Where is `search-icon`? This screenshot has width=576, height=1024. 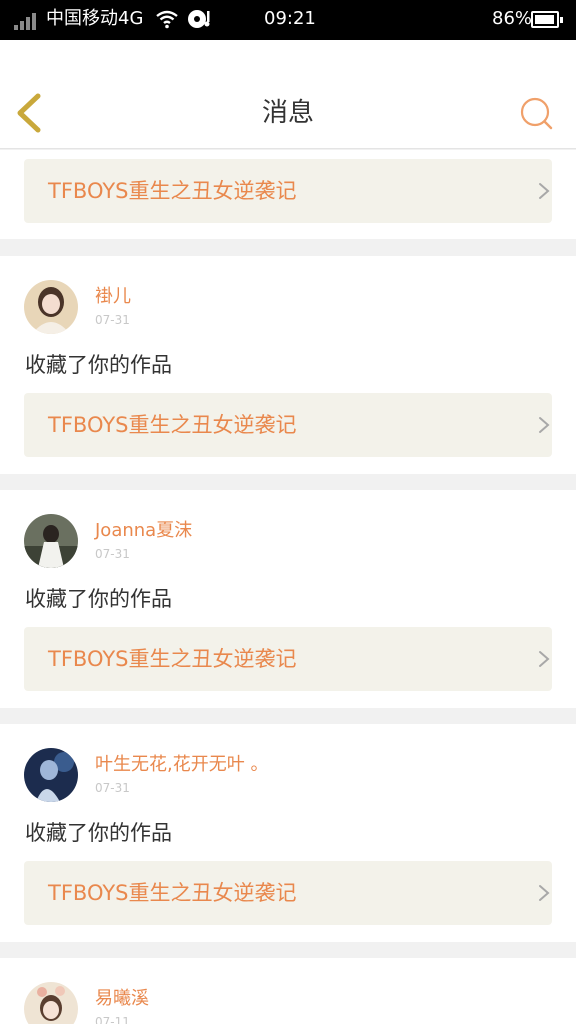 search-icon is located at coordinates (537, 114).